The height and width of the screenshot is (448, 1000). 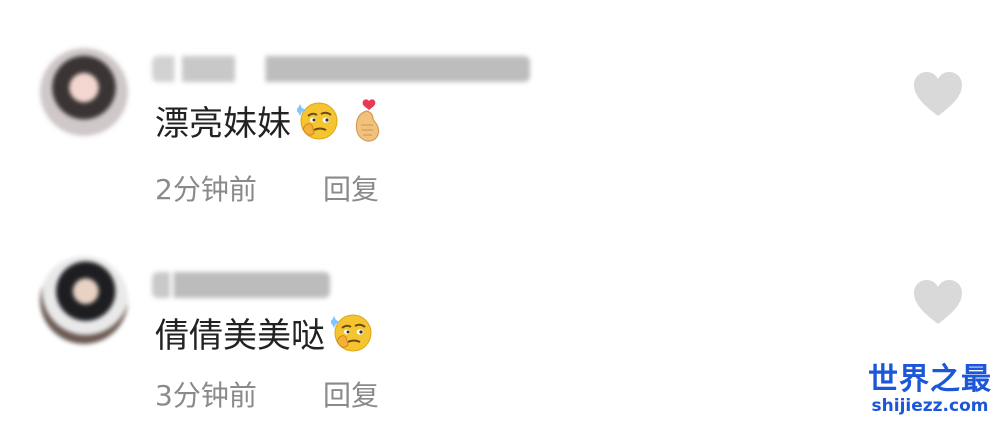 I want to click on comment-text: 倩倩美美哒, so click(x=240, y=336).